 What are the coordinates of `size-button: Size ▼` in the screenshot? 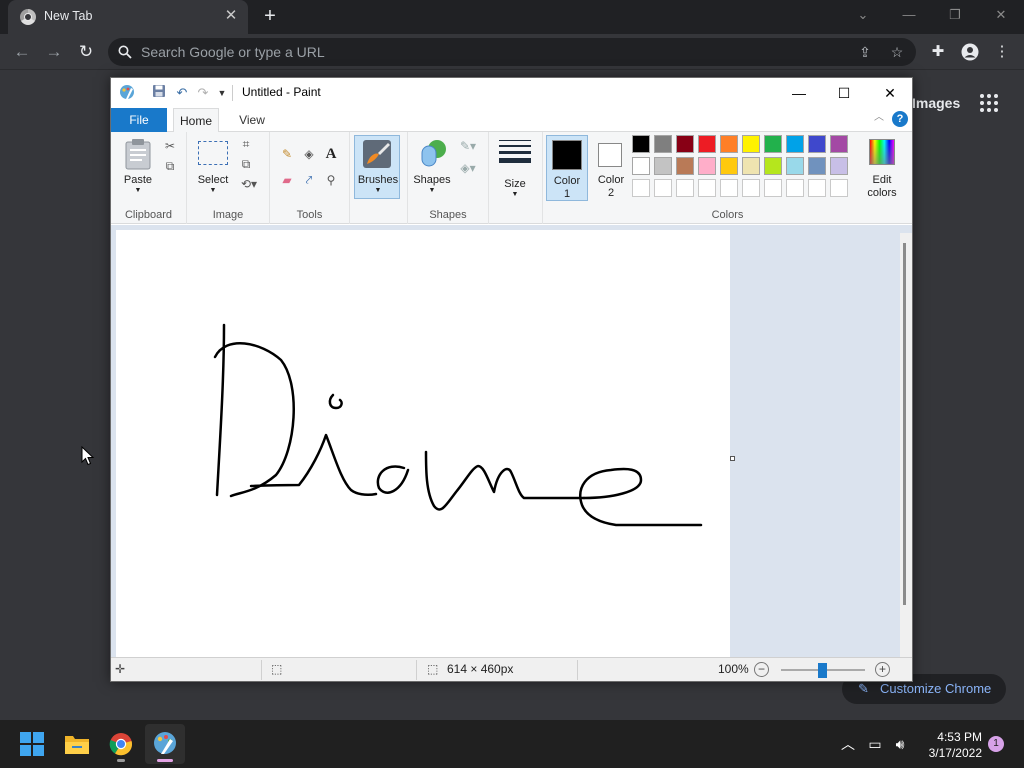 It's located at (515, 168).